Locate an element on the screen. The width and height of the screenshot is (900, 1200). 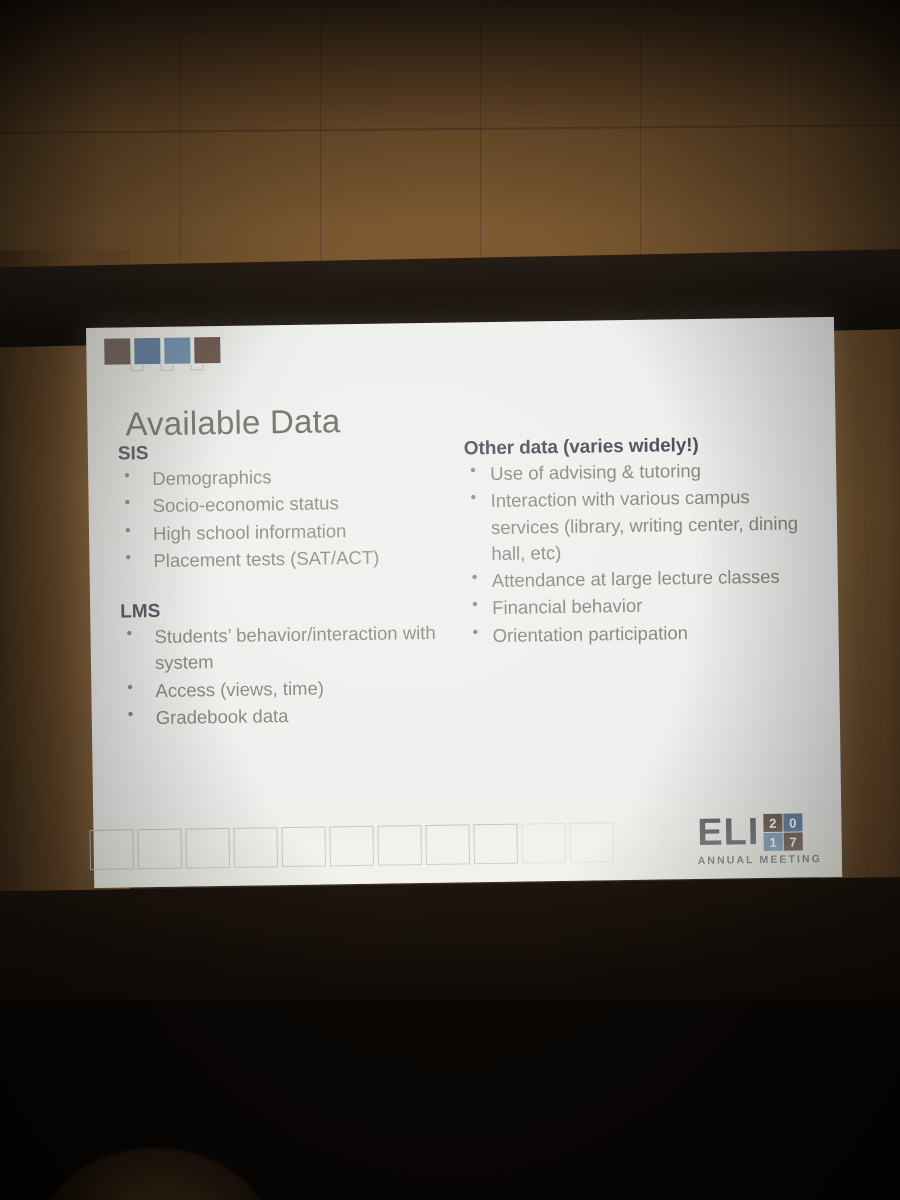
eli-year-digit: 2 is located at coordinates (773, 823).